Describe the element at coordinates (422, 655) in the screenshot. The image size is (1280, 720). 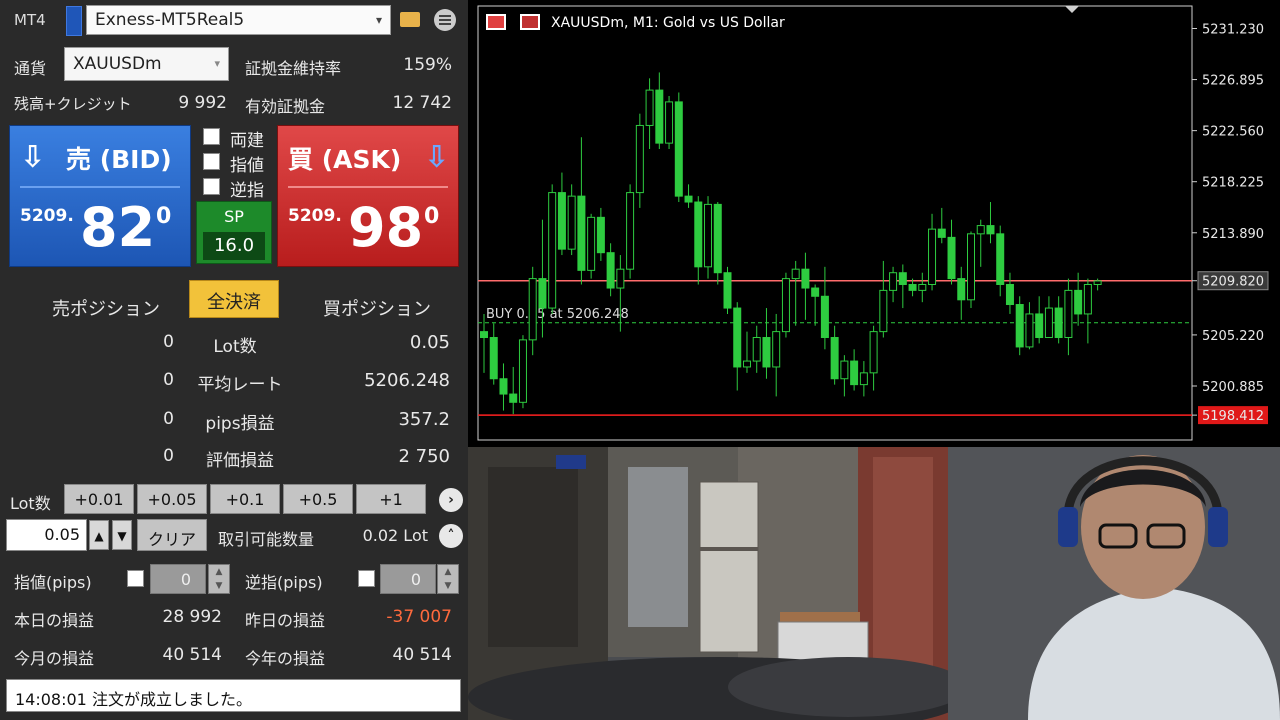
I see `year-pnl-value: 40 514` at that location.